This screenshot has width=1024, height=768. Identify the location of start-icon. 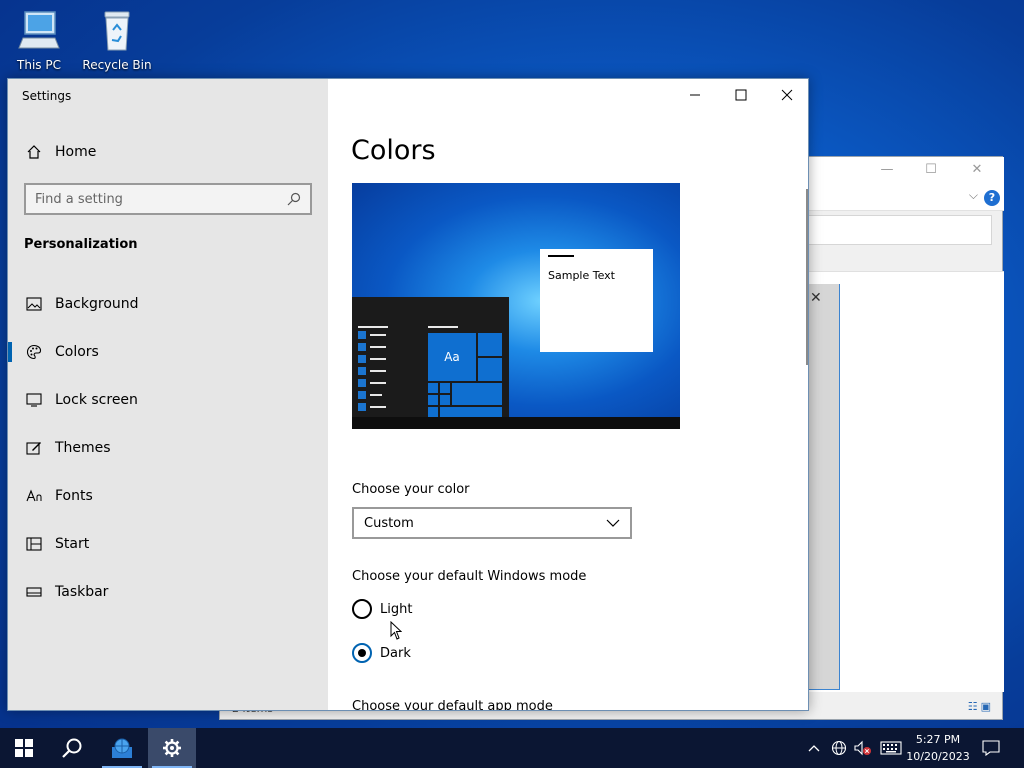
(34, 544).